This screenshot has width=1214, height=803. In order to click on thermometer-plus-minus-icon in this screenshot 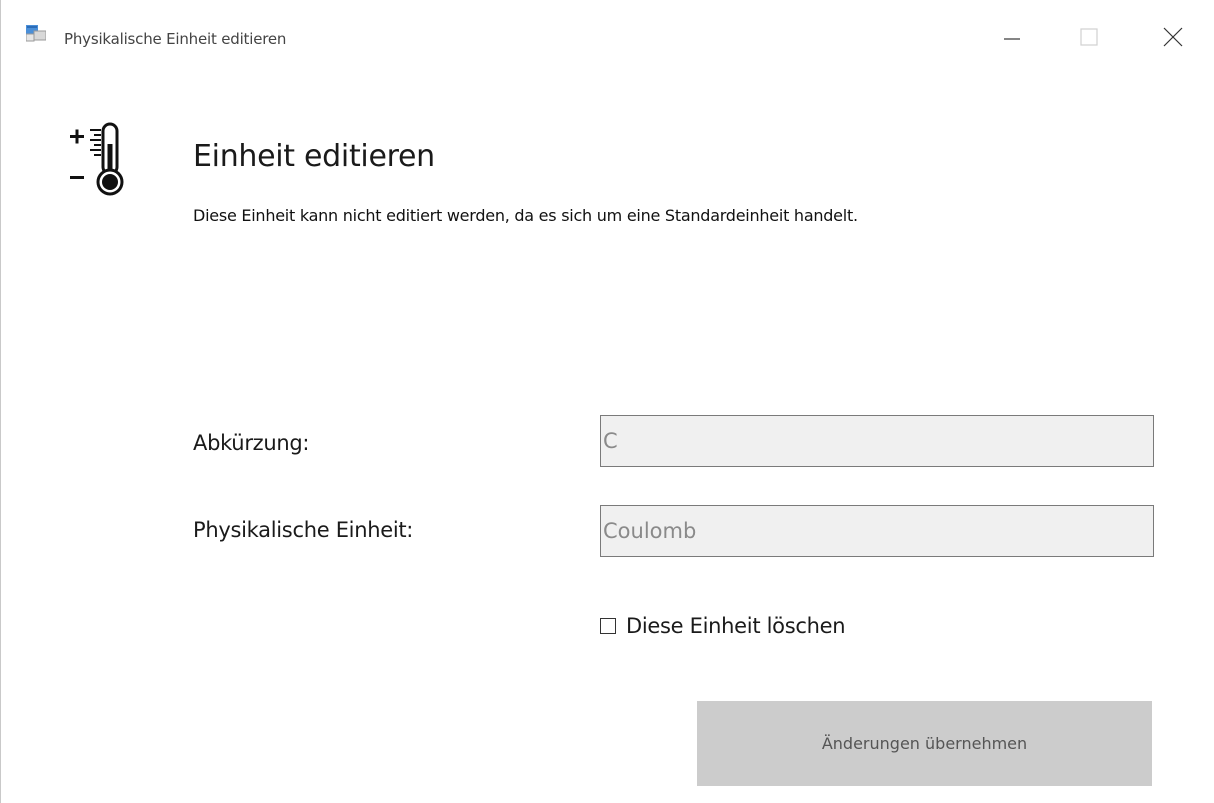, I will do `click(101, 159)`.